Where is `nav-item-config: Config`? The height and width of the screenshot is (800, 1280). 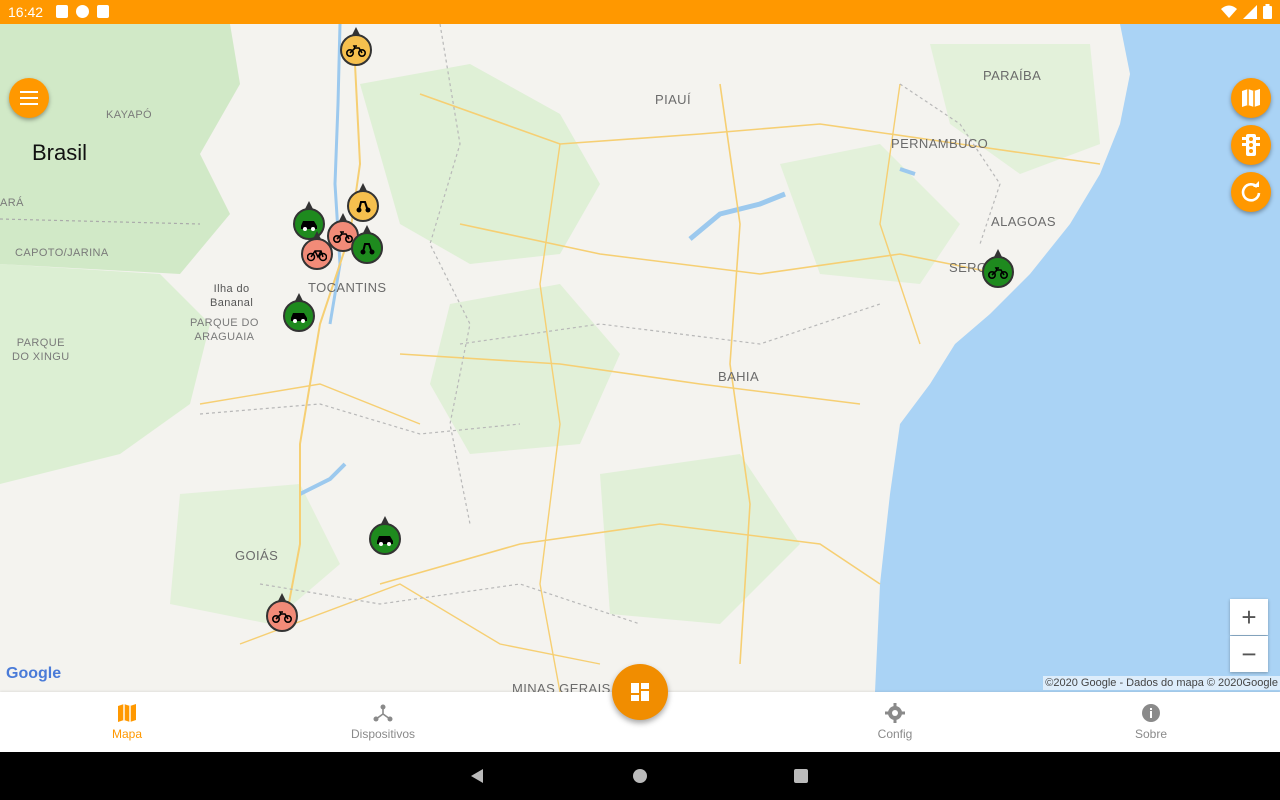 nav-item-config: Config is located at coordinates (895, 722).